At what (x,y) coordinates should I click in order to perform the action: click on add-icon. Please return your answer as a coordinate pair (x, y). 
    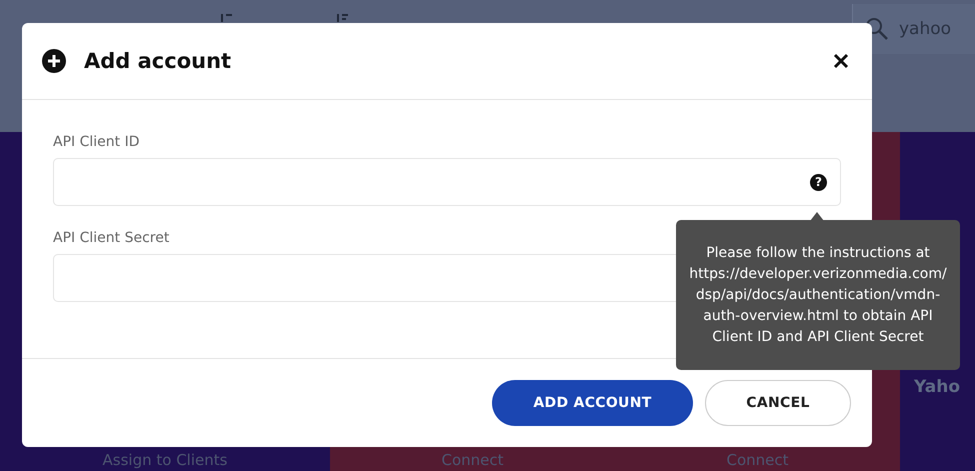
    Looking at the image, I should click on (54, 61).